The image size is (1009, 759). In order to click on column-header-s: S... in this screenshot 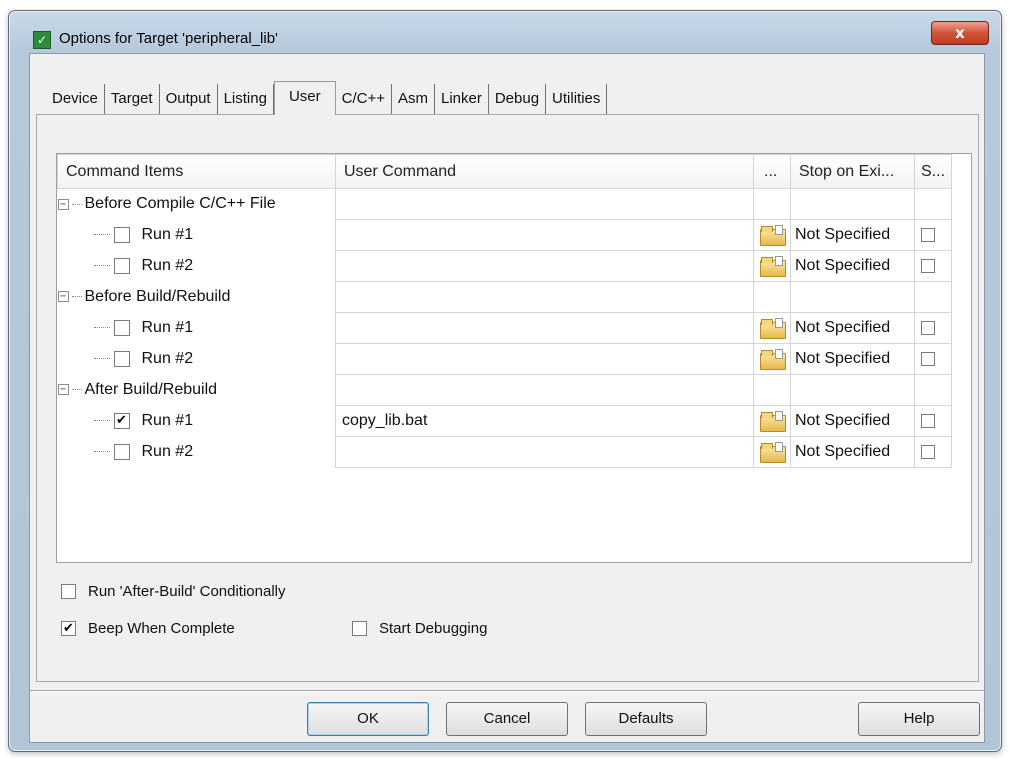, I will do `click(933, 171)`.